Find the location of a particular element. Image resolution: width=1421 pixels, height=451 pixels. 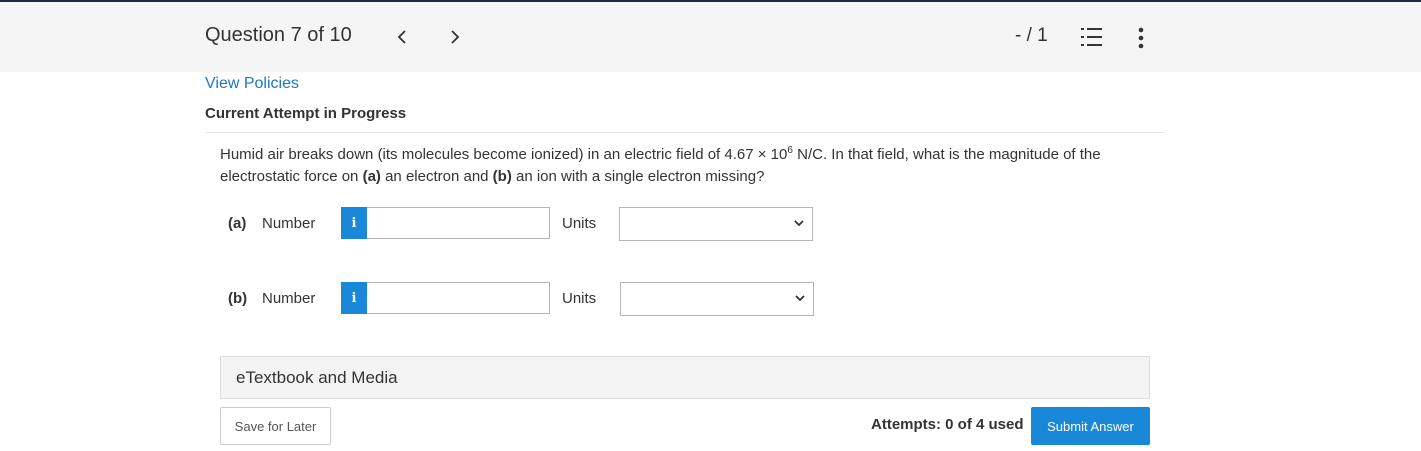

etextbook-label: eTextbook and Media is located at coordinates (317, 377).